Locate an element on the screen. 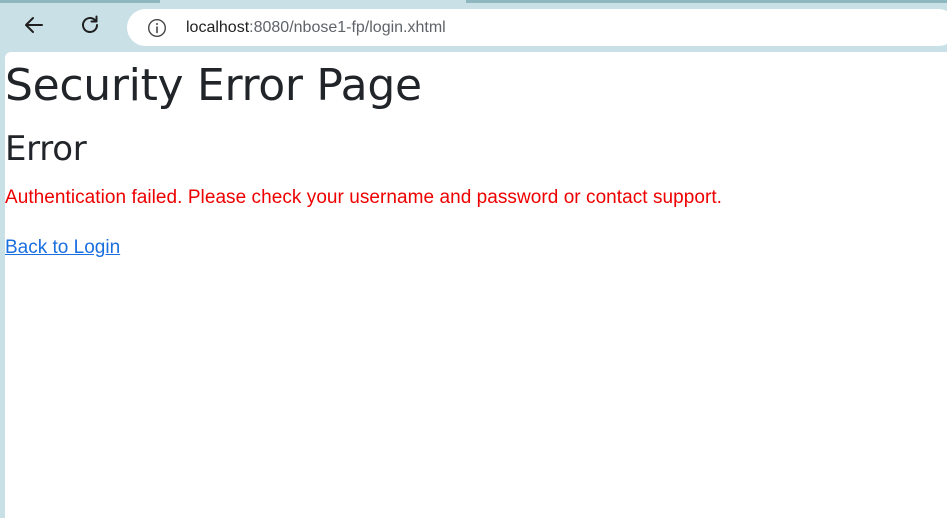 This screenshot has height=518, width=947. reload-button is located at coordinates (90, 27).